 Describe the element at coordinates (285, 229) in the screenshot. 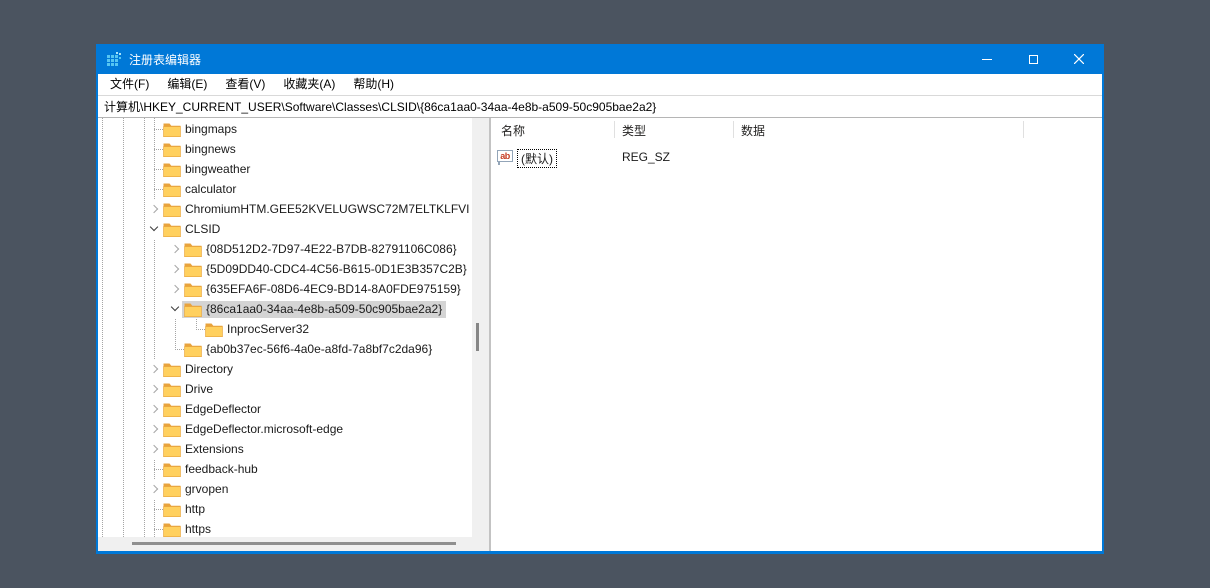

I see `tree-item: CLSID` at that location.